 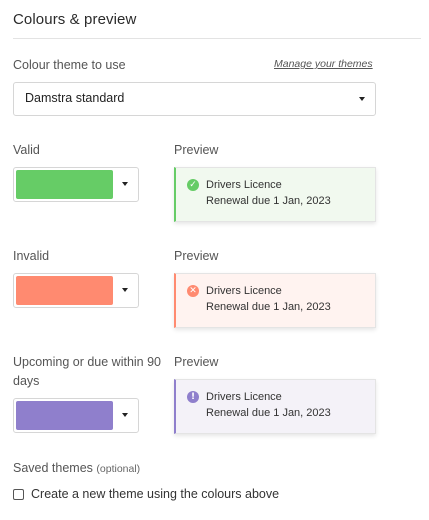 What do you see at coordinates (193, 397) in the screenshot?
I see `exclamation-circle-icon: !` at bounding box center [193, 397].